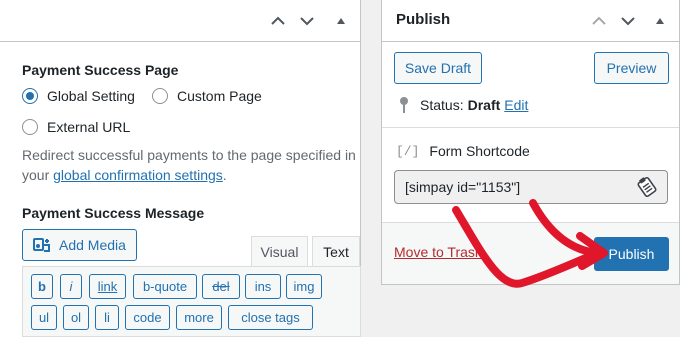 This screenshot has width=680, height=337. I want to click on payment-success-page-title: Payment Success Page, so click(100, 70).